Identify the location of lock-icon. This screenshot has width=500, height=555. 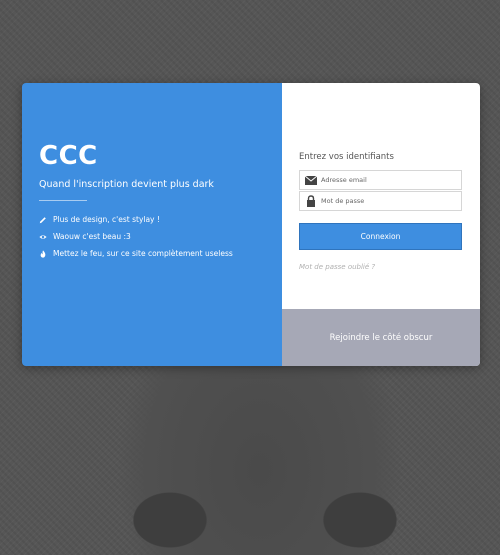
(311, 201).